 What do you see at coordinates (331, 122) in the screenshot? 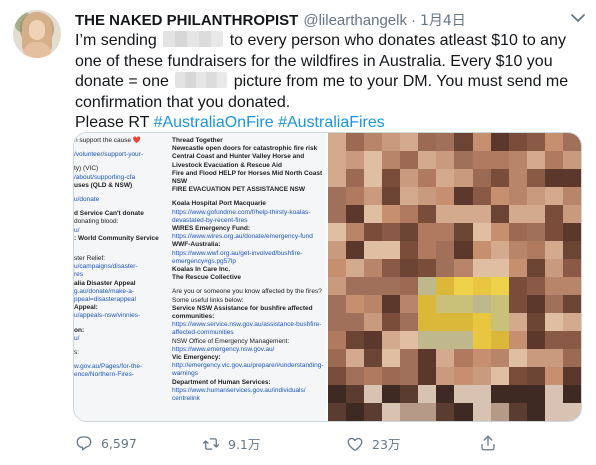
I see `hashtag-link: #AustraliaFires` at bounding box center [331, 122].